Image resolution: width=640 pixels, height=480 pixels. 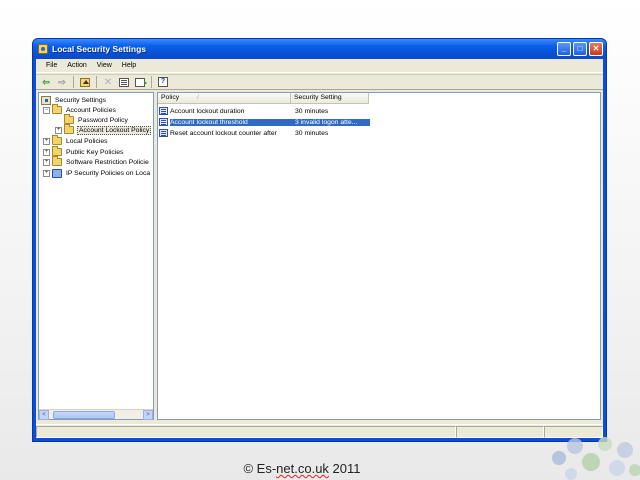 I want to click on minimize-button: _, so click(x=564, y=49).